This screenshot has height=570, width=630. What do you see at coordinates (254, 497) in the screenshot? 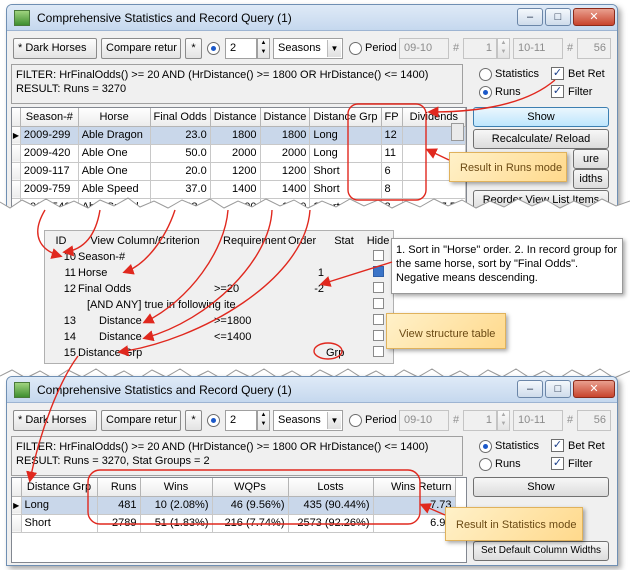
I see `stats-grid-highlight` at bounding box center [254, 497].